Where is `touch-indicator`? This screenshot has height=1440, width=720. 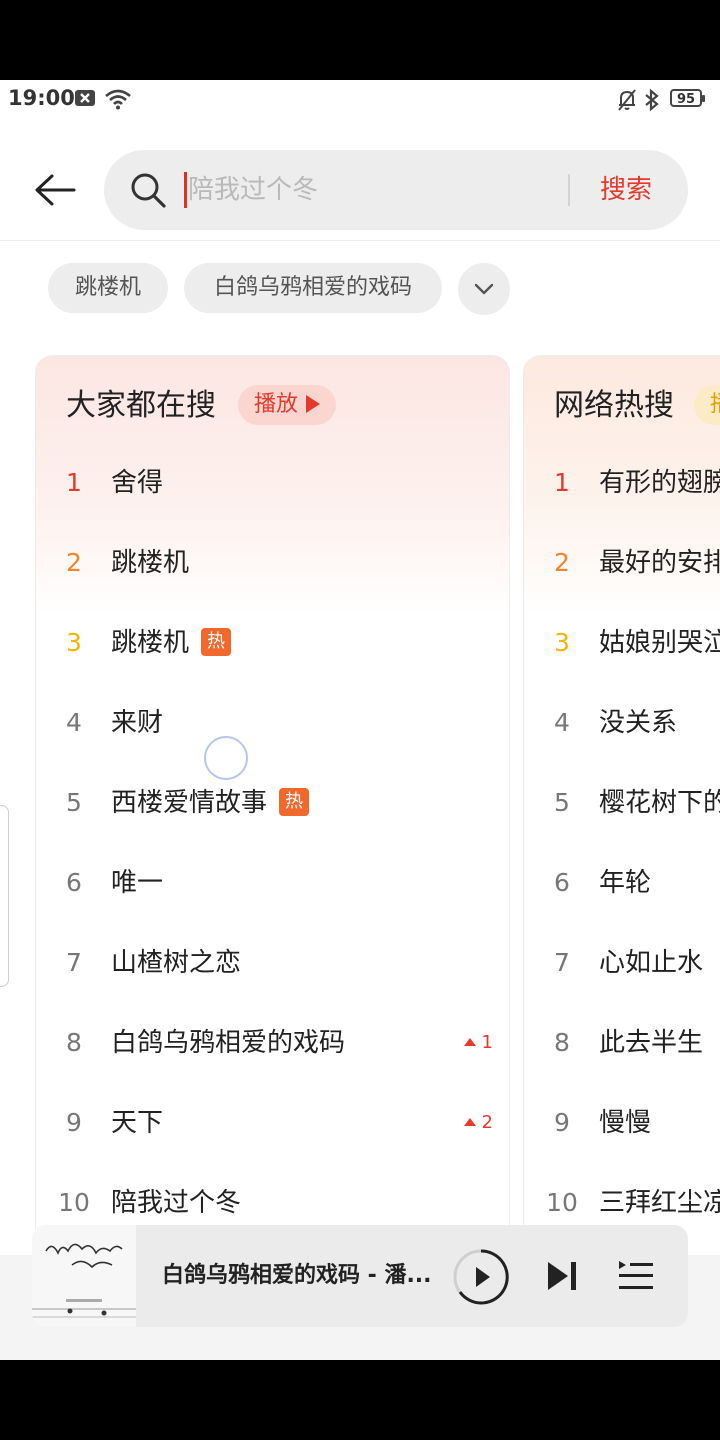 touch-indicator is located at coordinates (226, 758).